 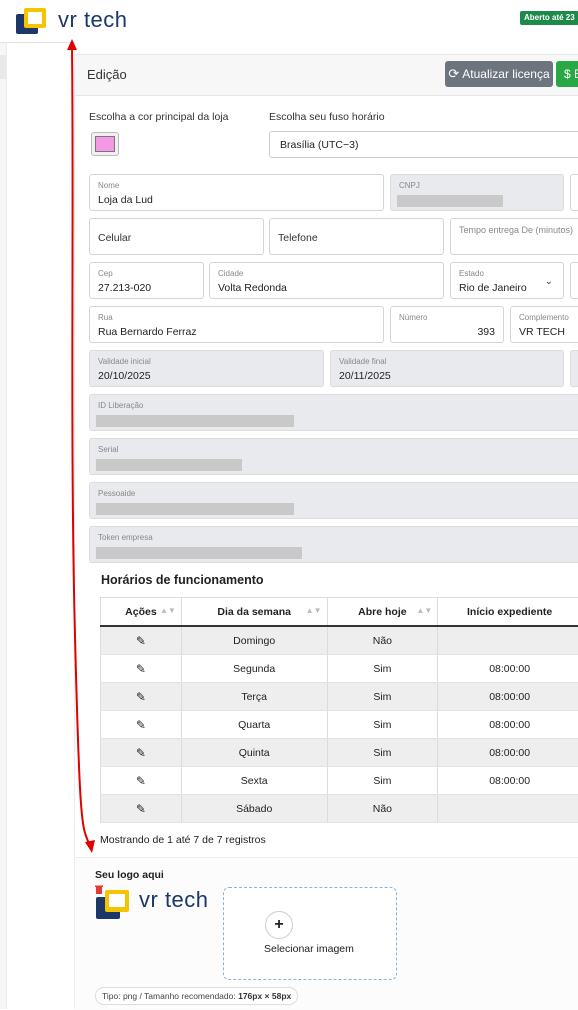 What do you see at coordinates (252, 288) in the screenshot?
I see `cidade-value: Volta Redonda` at bounding box center [252, 288].